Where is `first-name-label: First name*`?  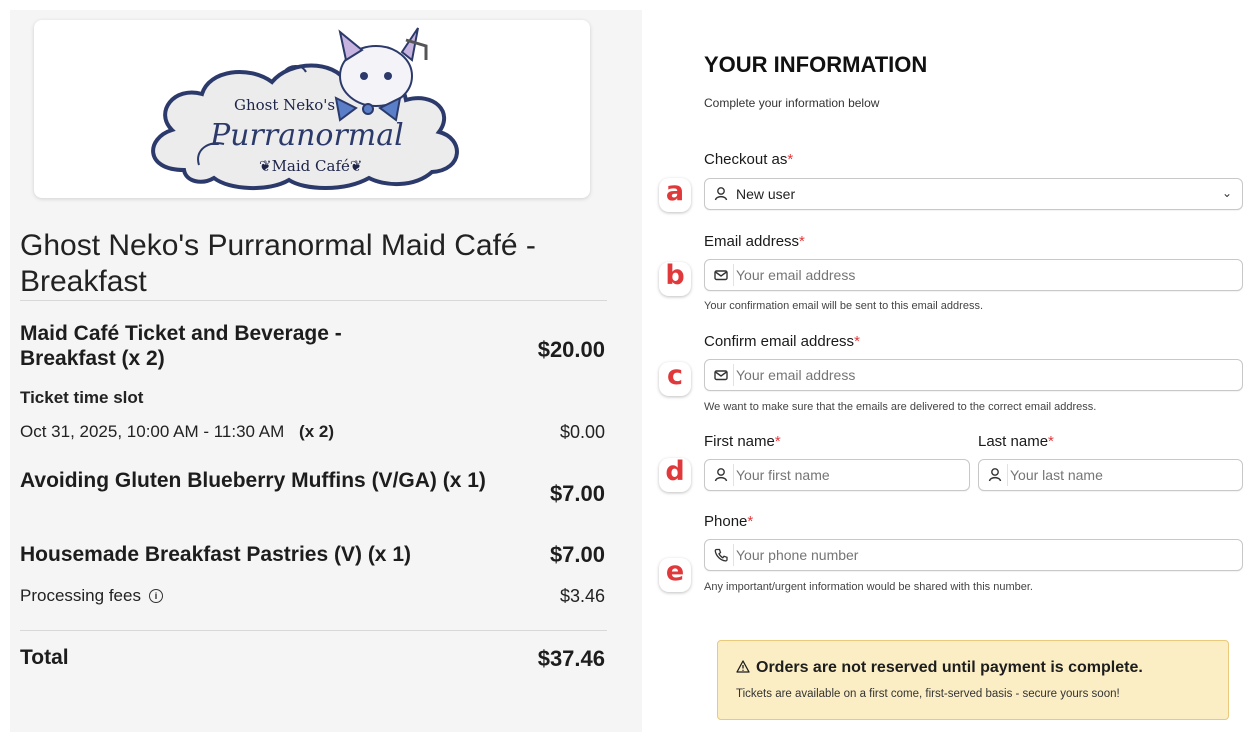
first-name-label: First name* is located at coordinates (742, 441).